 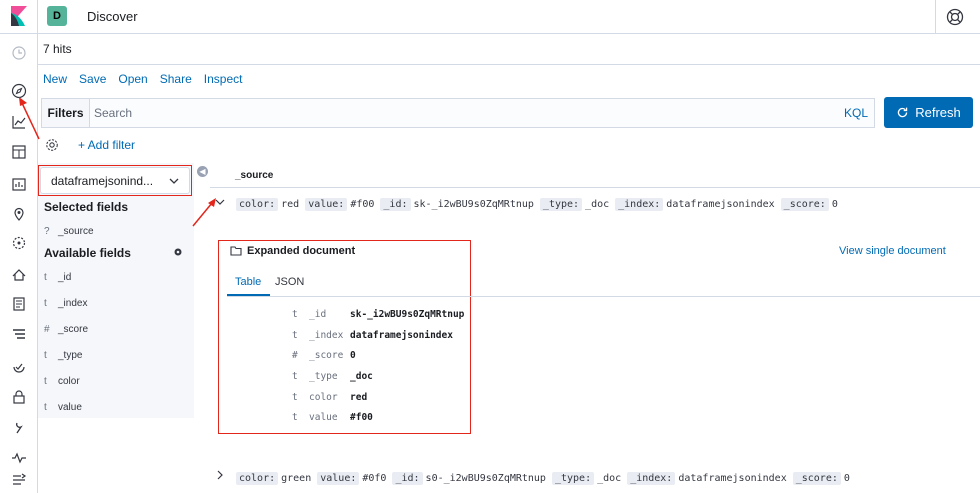 What do you see at coordinates (248, 282) in the screenshot?
I see `tab-table: Table` at bounding box center [248, 282].